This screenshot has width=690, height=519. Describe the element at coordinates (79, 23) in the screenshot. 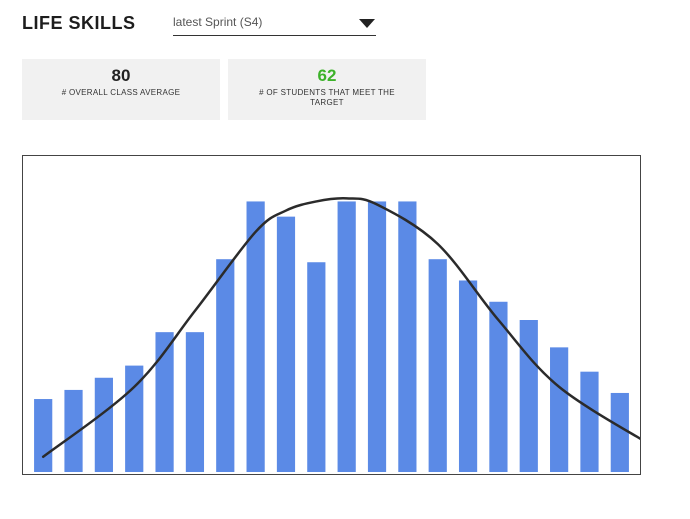

I see `page-title: LIFE SKILLS` at that location.